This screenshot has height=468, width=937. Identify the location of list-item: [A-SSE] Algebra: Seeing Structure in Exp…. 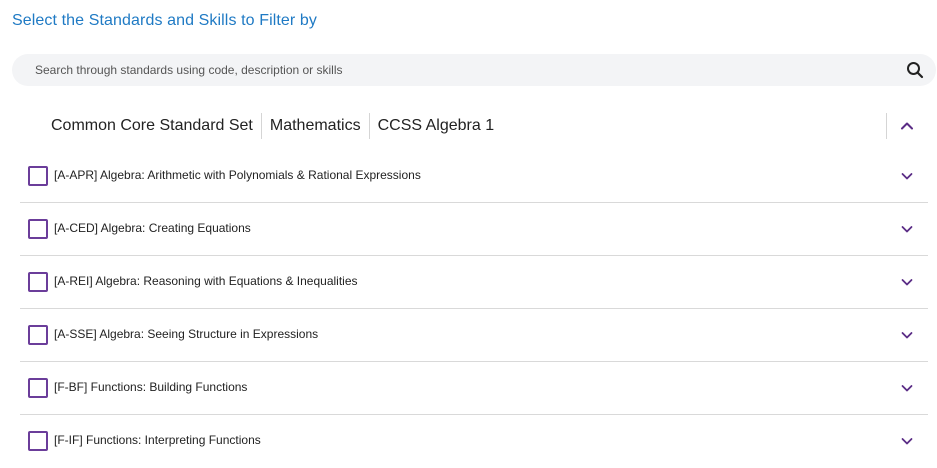
(474, 335).